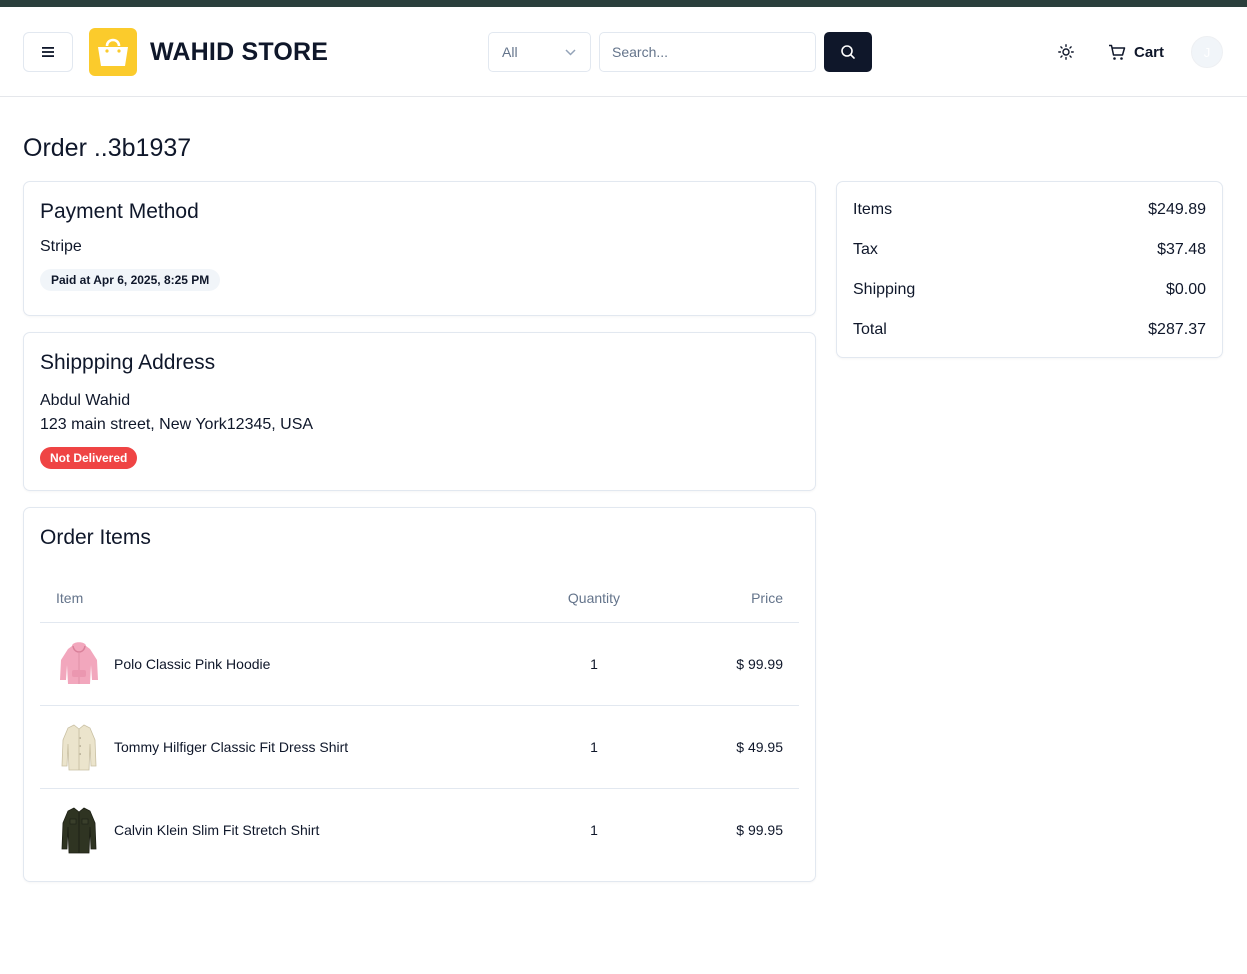 This screenshot has width=1247, height=974. I want to click on sun-icon, so click(1066, 52).